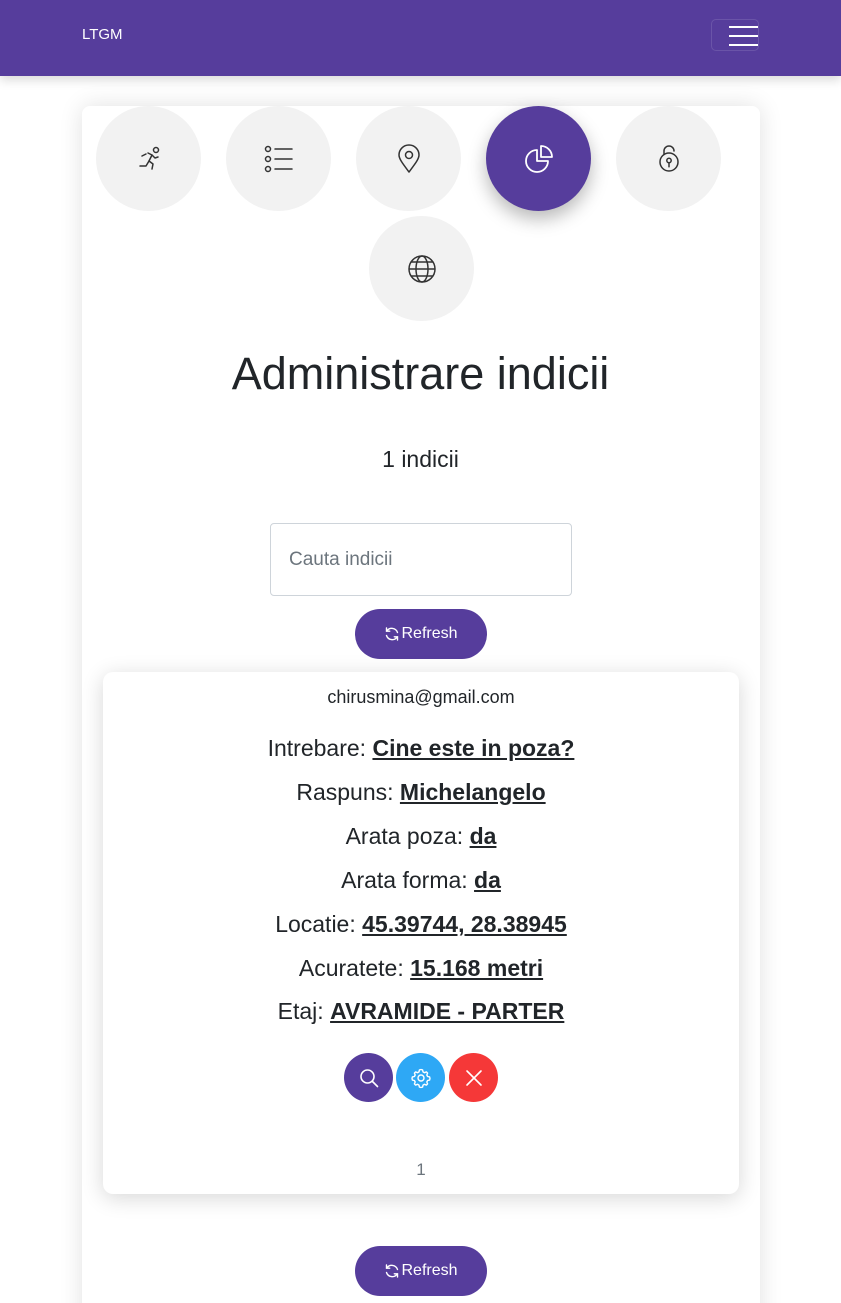 The image size is (841, 1303). I want to click on hint-field-show-shape: Arata forma: da, so click(421, 880).